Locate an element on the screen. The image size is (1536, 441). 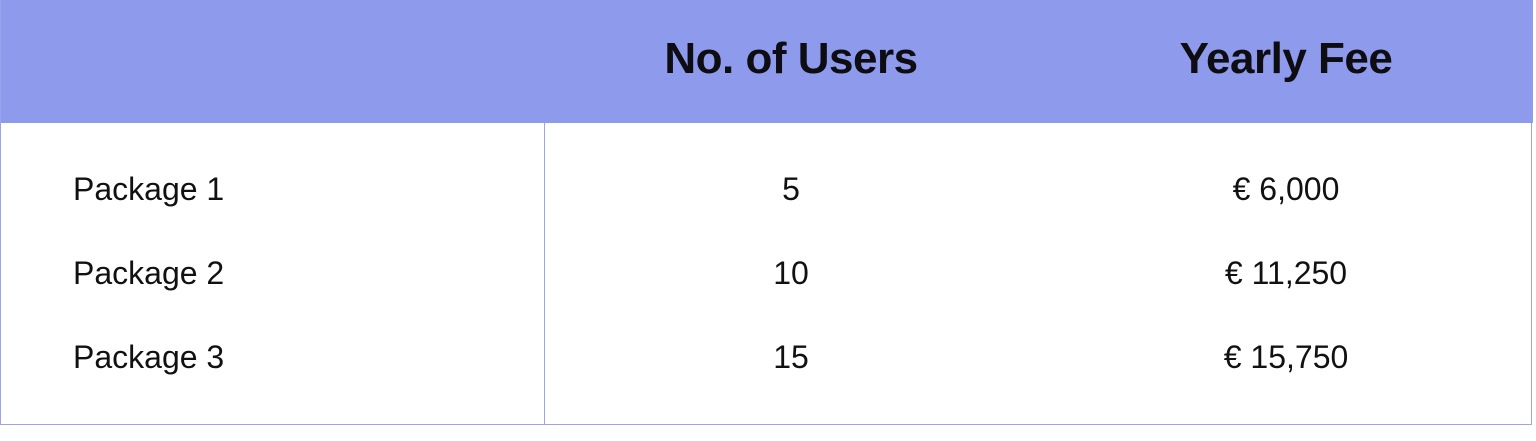
user-count: 5 is located at coordinates (791, 189).